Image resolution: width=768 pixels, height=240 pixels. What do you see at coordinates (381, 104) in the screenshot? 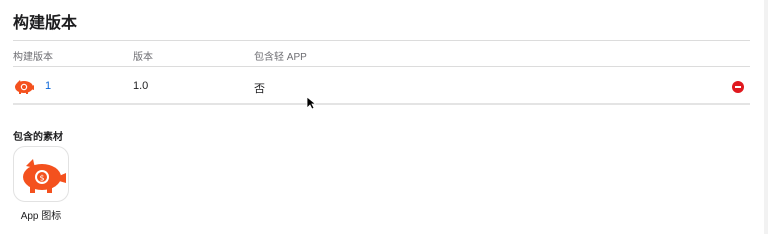
I see `row-divider` at bounding box center [381, 104].